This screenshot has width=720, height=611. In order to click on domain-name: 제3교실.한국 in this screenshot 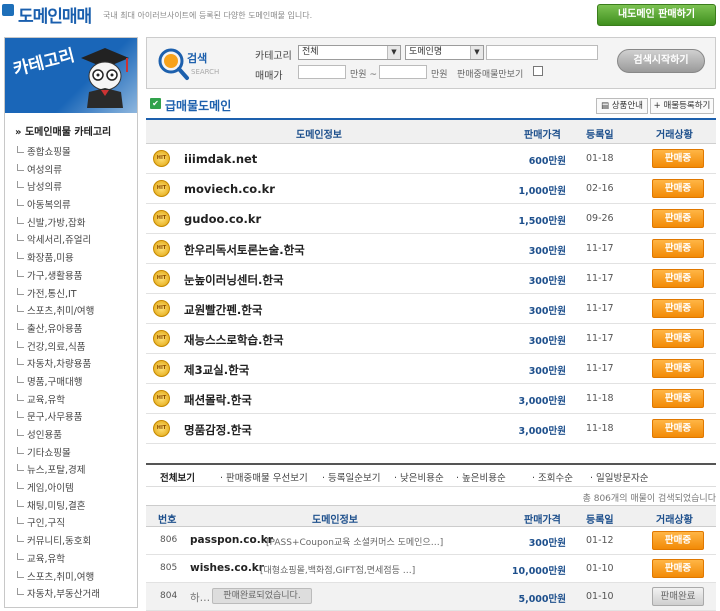, I will do `click(216, 370)`.